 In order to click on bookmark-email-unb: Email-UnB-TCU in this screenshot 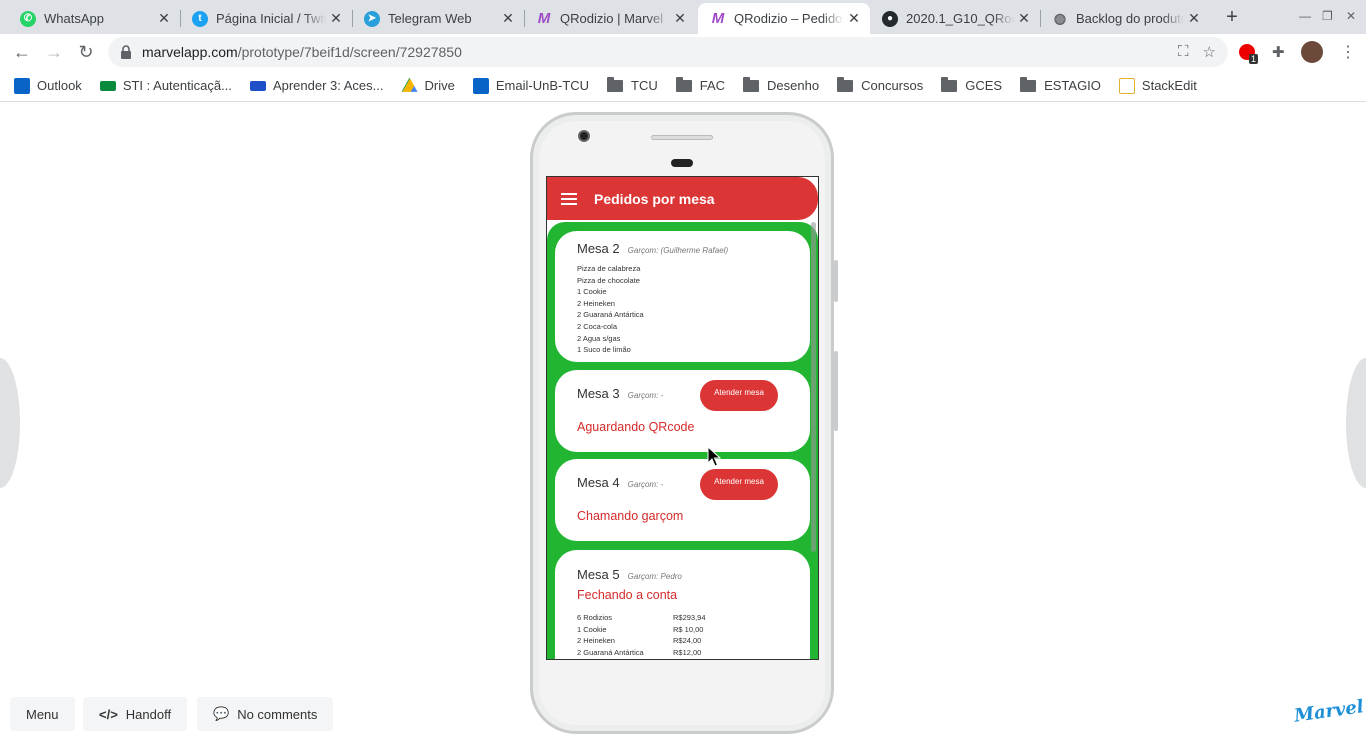, I will do `click(530, 85)`.